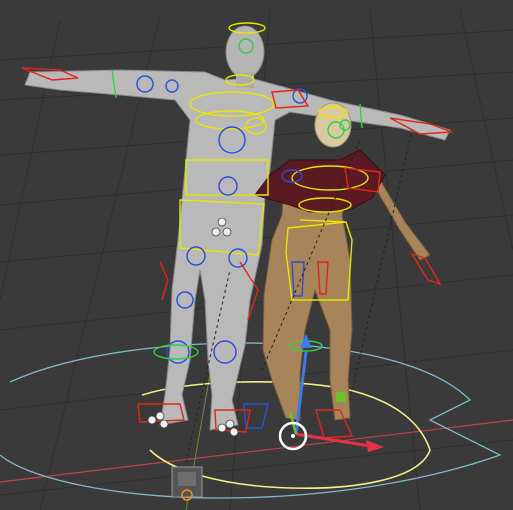  What do you see at coordinates (426, 269) in the screenshot?
I see `female-hand-ik-control` at bounding box center [426, 269].